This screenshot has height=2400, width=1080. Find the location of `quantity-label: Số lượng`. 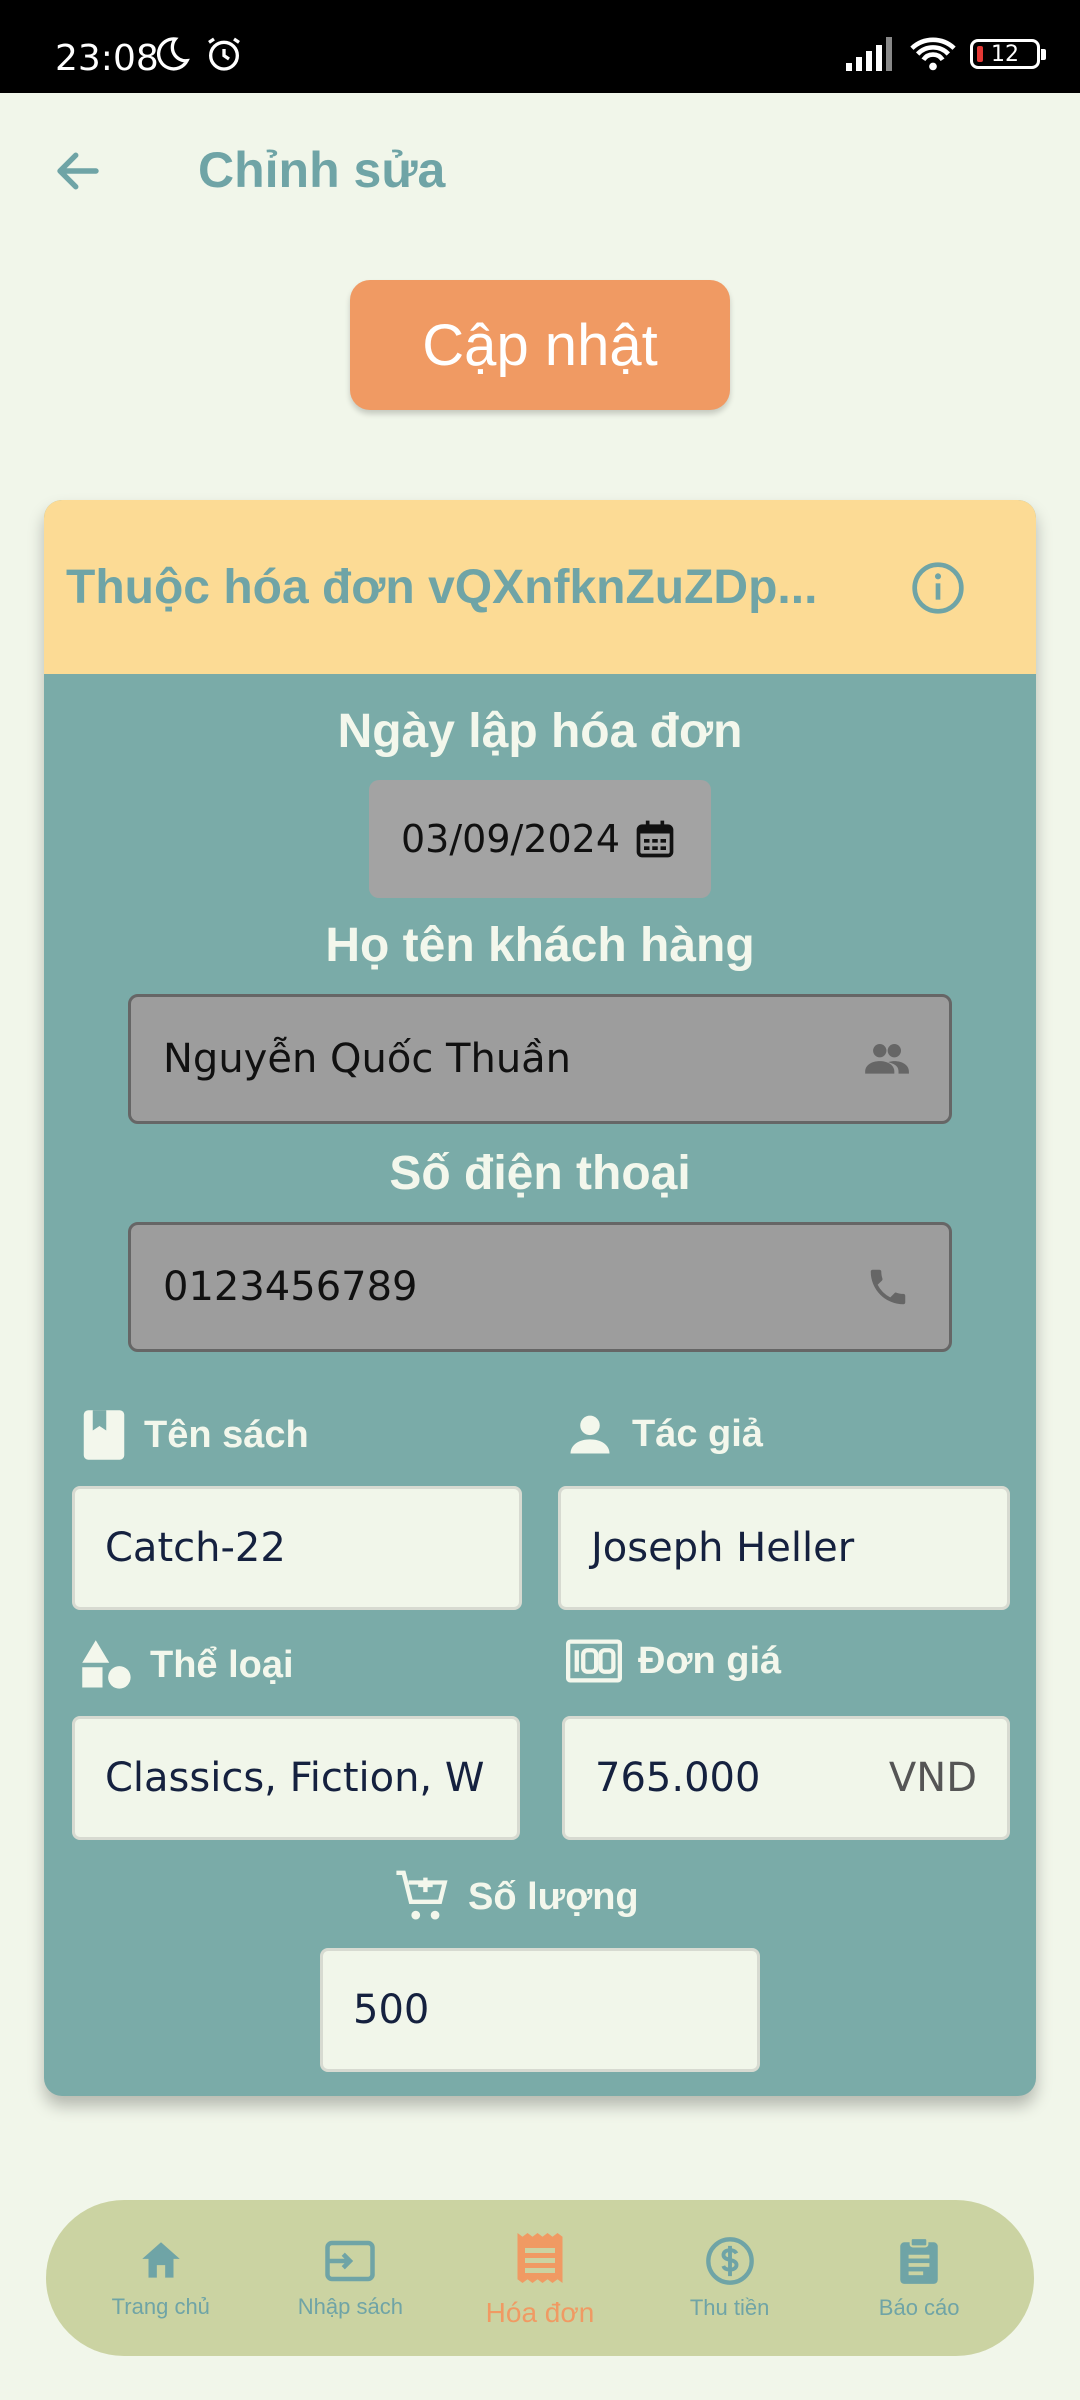

quantity-label: Số lượng is located at coordinates (553, 1896).